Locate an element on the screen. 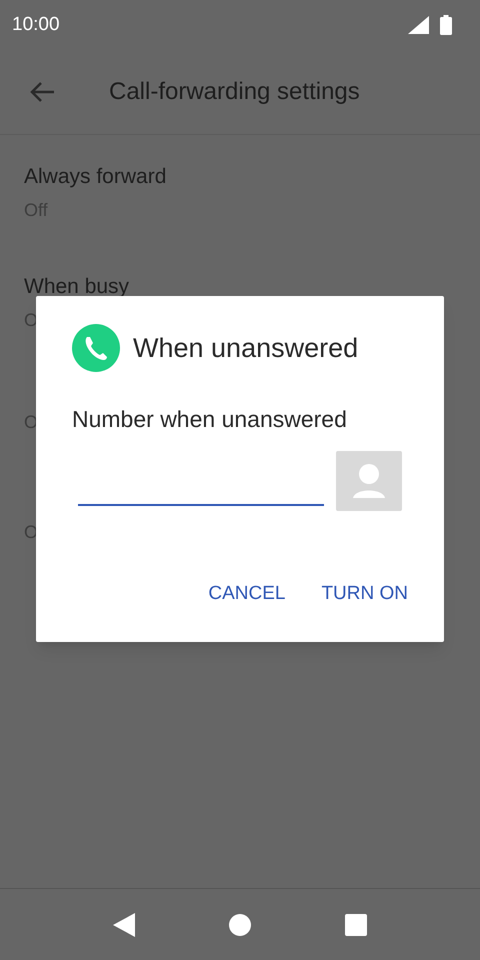 The image size is (480, 960). signal-icon is located at coordinates (419, 25).